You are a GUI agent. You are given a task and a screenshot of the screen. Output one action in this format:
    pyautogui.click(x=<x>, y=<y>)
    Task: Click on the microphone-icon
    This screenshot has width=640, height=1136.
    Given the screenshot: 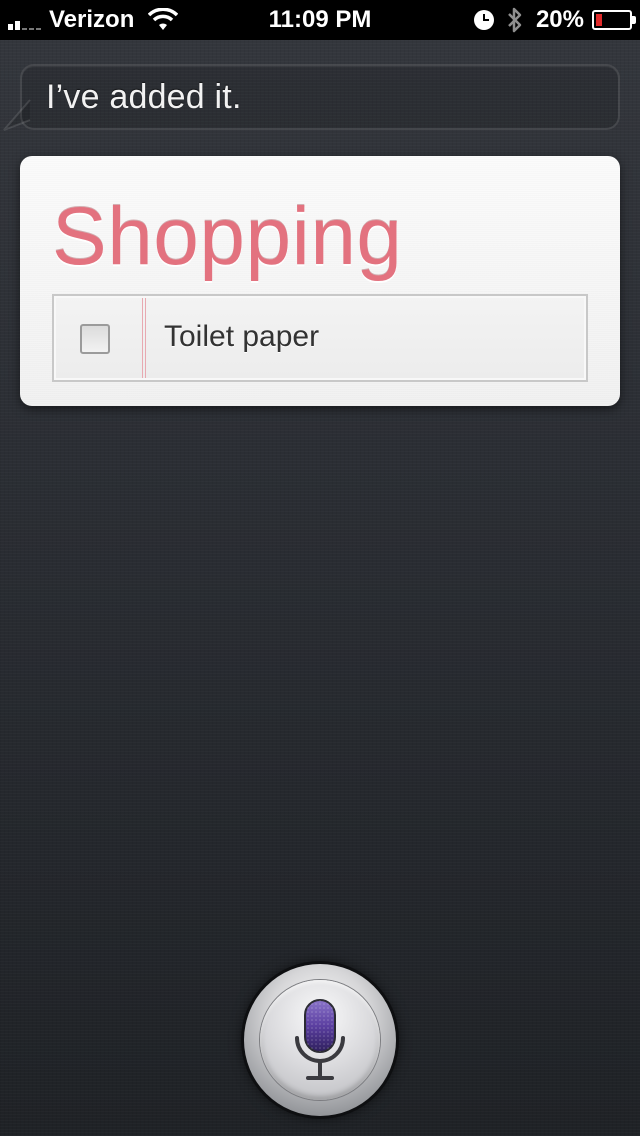 What is the action you would take?
    pyautogui.click(x=320, y=1039)
    